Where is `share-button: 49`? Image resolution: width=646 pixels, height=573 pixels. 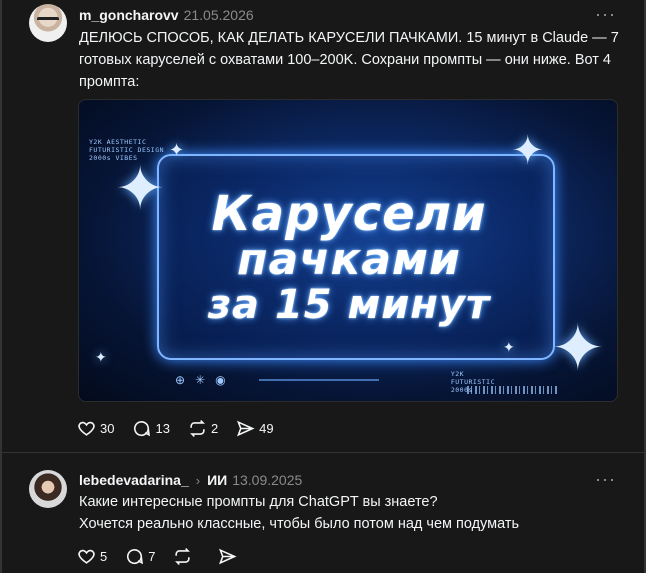 share-button: 49 is located at coordinates (255, 428).